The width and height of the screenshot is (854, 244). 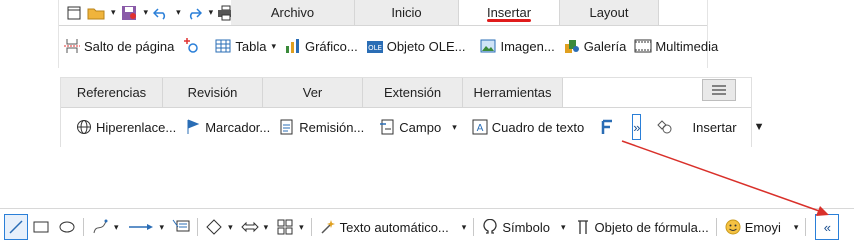 I want to click on double-arrow-icon, so click(x=249, y=227).